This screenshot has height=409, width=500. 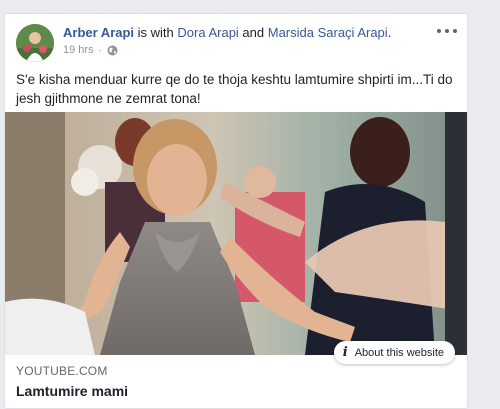 I want to click on author-name-link: Arber Arapi, so click(x=98, y=32).